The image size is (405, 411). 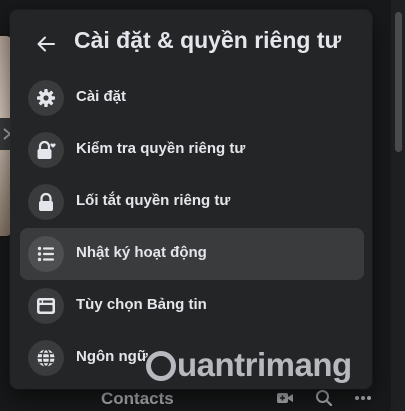 What do you see at coordinates (161, 148) in the screenshot?
I see `menu-item-label: Kiểm tra quyền riêng tư` at bounding box center [161, 148].